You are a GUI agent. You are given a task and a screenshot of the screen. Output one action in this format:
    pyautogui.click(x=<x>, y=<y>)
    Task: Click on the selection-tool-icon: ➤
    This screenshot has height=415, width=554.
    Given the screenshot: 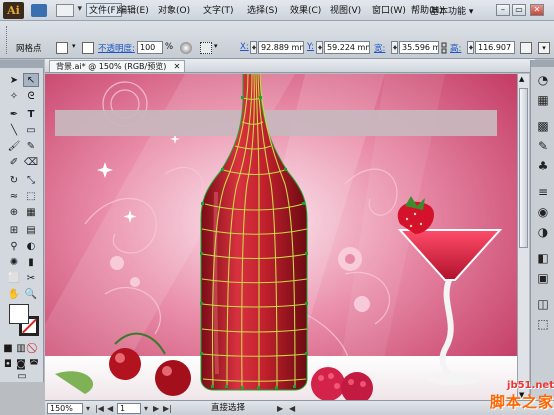 What is the action you would take?
    pyautogui.click(x=14, y=81)
    